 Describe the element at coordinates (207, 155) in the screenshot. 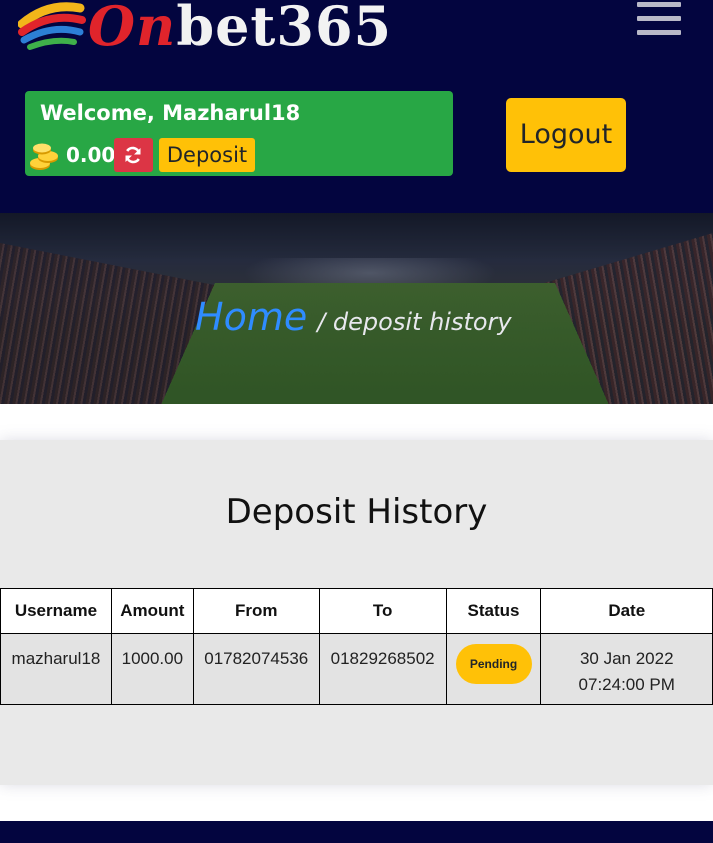

I see `deposit-button: Deposit` at that location.